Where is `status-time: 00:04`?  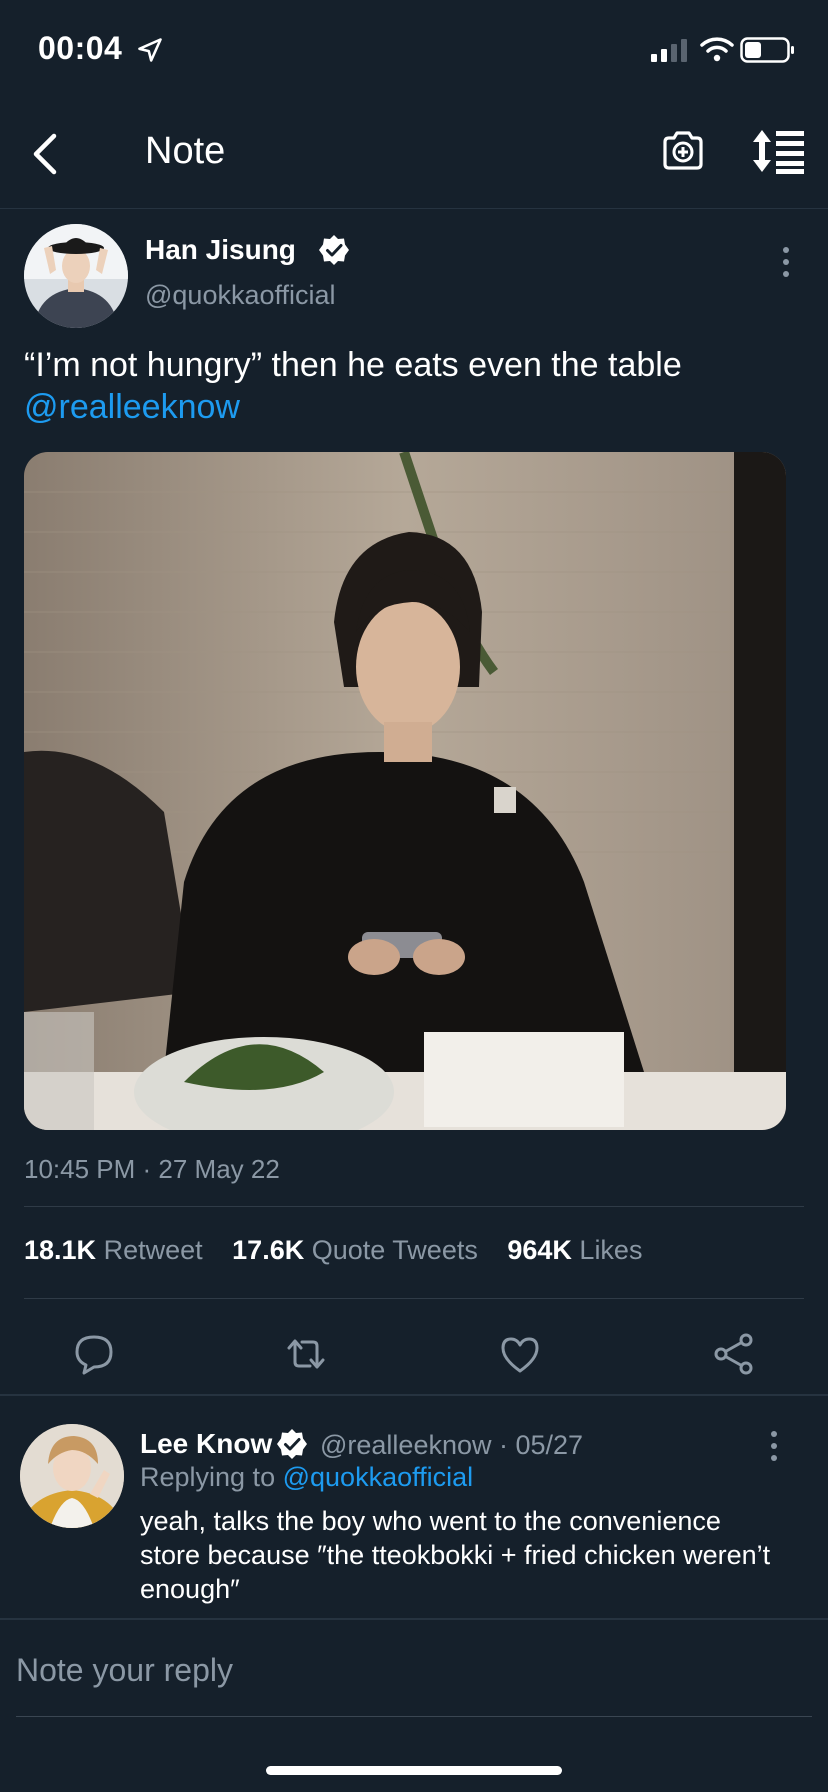
status-time: 00:04 is located at coordinates (80, 48).